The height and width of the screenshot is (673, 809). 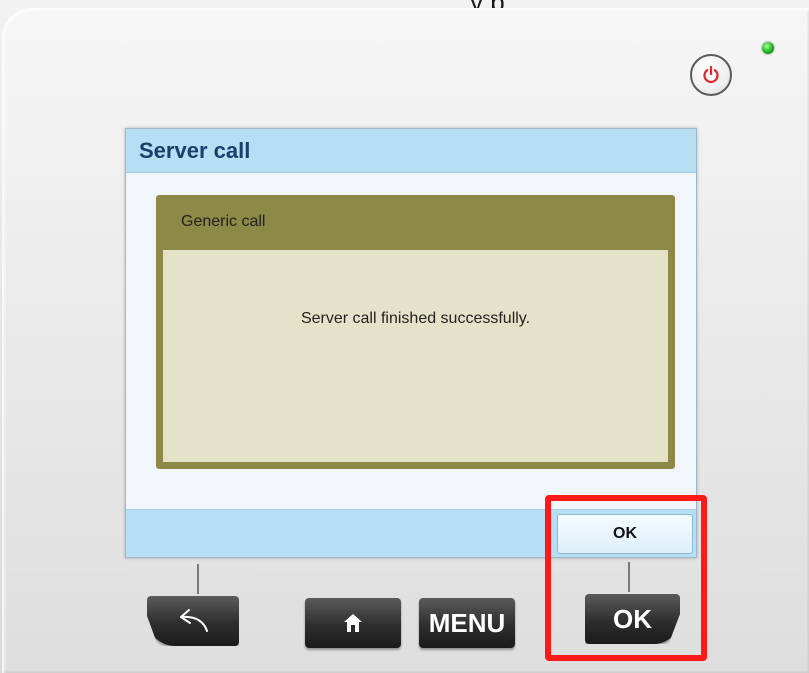 I want to click on menu-key: MENU, so click(x=467, y=623).